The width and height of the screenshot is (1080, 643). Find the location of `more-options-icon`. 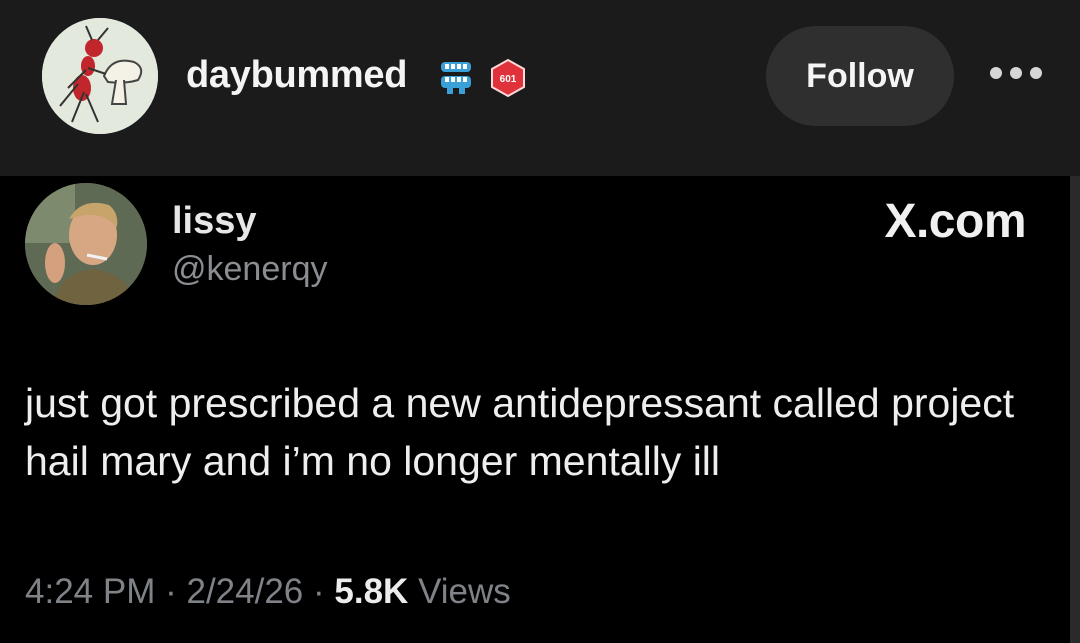

more-options-icon is located at coordinates (1016, 73).